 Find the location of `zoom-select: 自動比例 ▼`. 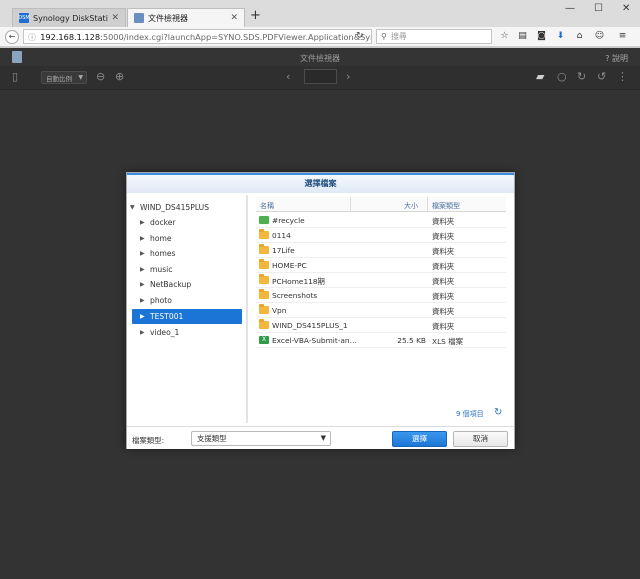

zoom-select: 自動比例 ▼ is located at coordinates (64, 77).